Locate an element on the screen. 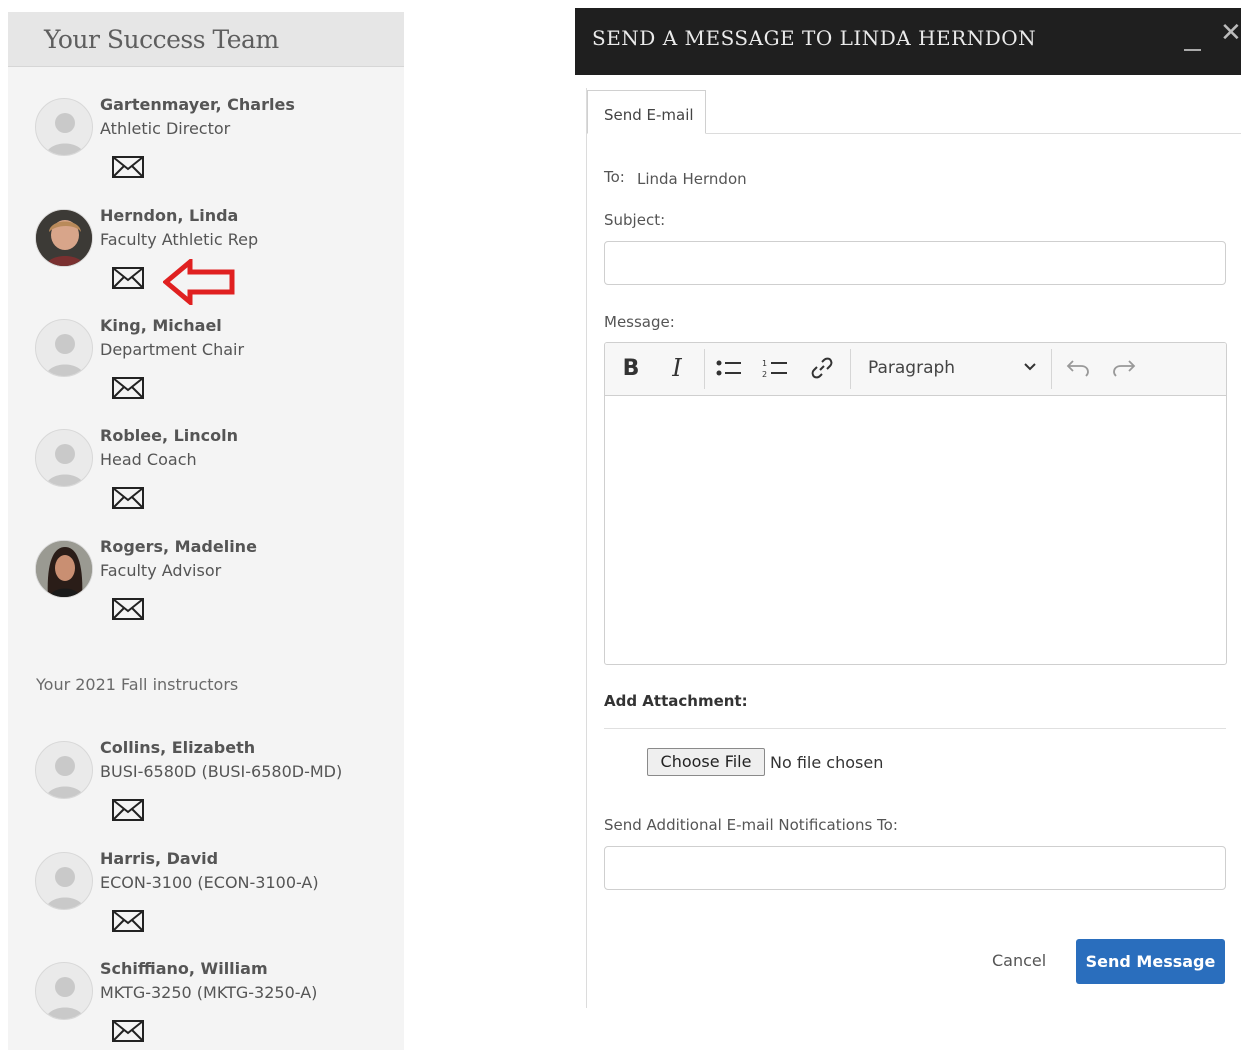 The height and width of the screenshot is (1062, 1241). instructor-course: ECON-3100 (ECON-3100-A) is located at coordinates (209, 882).